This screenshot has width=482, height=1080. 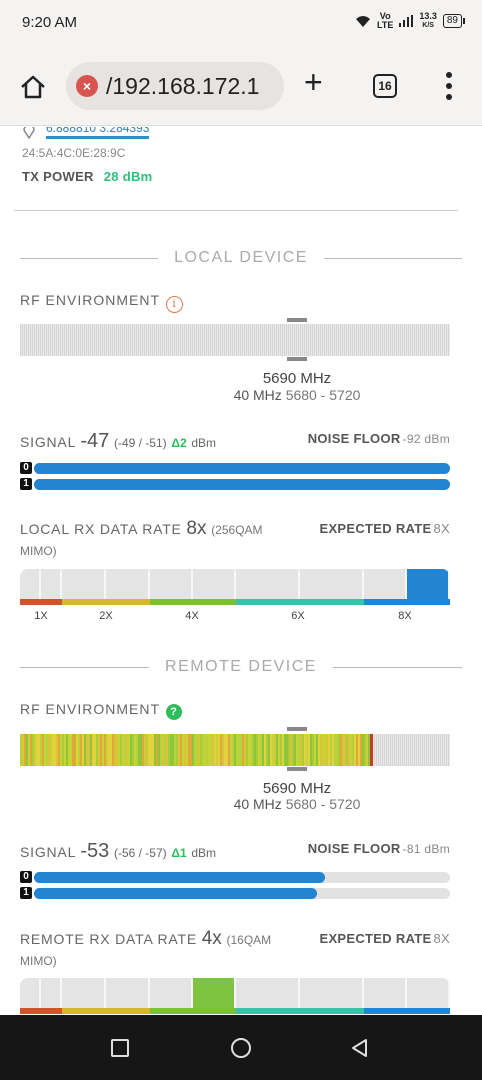 What do you see at coordinates (87, 86) in the screenshot?
I see `close-icon: ×` at bounding box center [87, 86].